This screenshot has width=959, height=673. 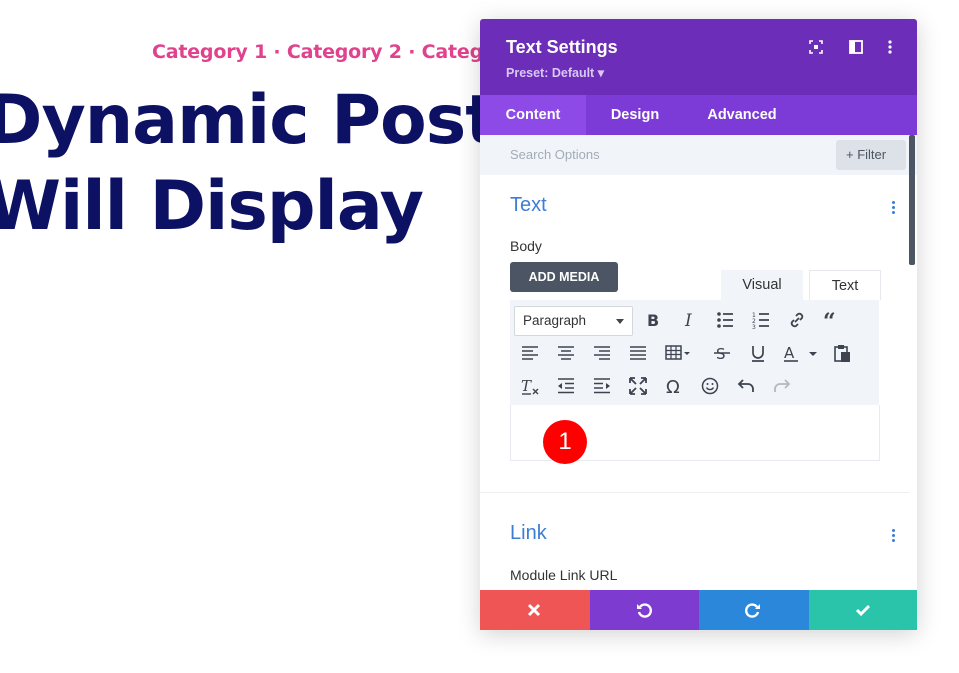 What do you see at coordinates (762, 285) in the screenshot?
I see `editor-tab-visual: Visual` at bounding box center [762, 285].